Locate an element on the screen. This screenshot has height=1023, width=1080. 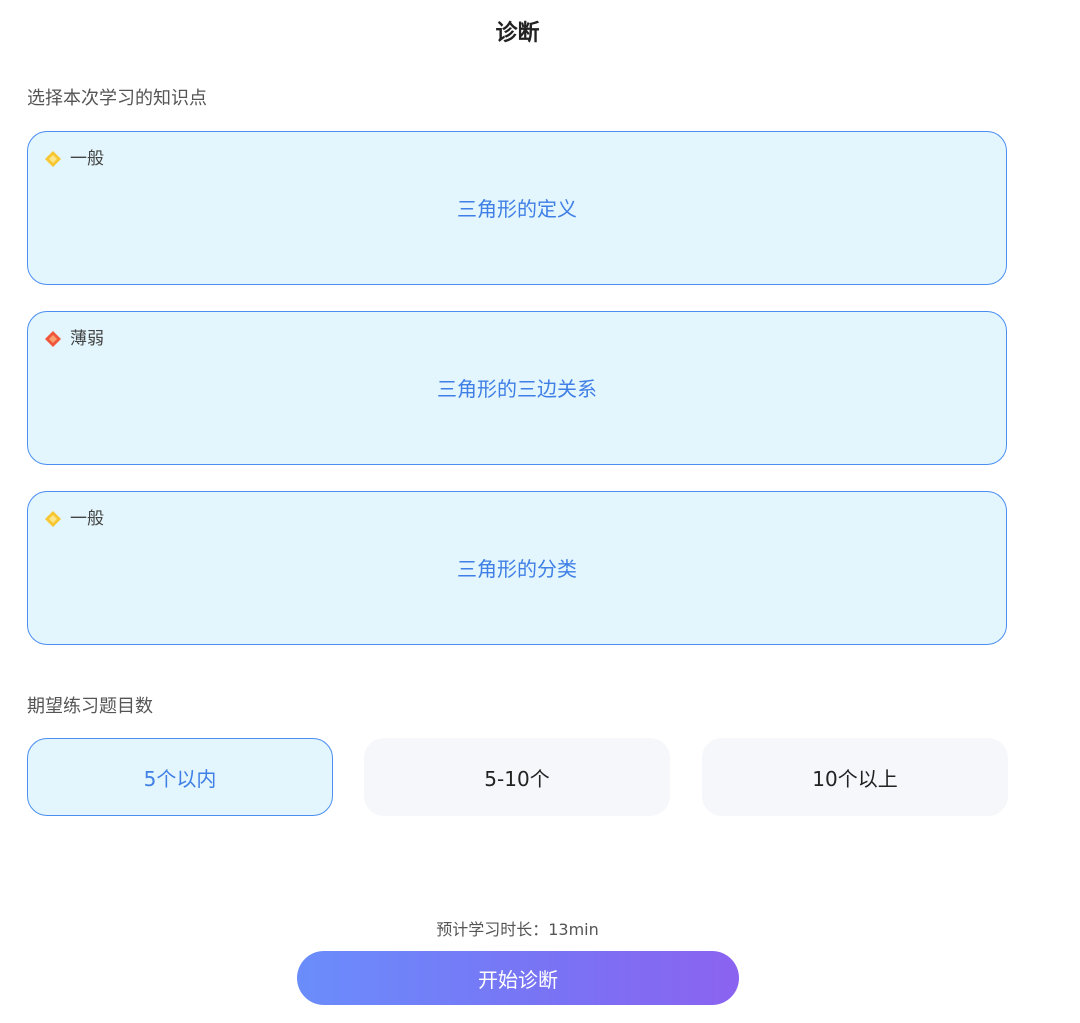
knowledge-name: 三角形的三边关系 is located at coordinates (517, 389).